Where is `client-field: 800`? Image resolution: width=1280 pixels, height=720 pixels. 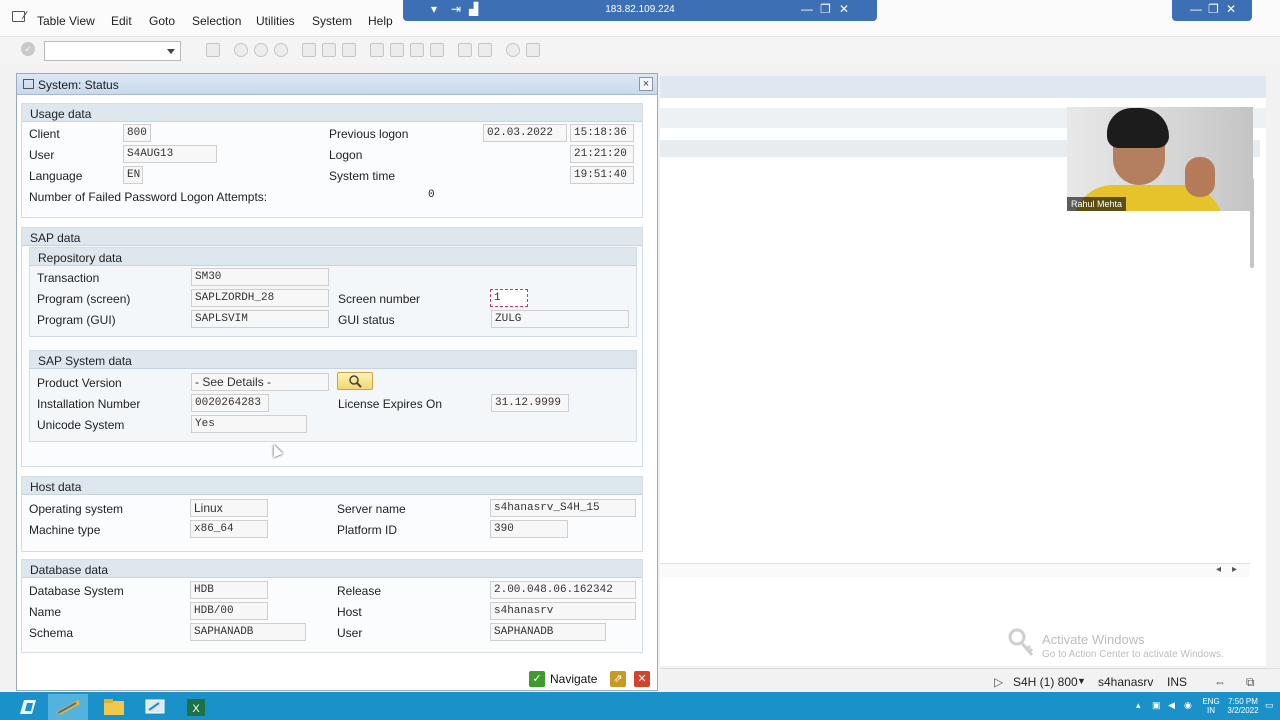
client-field: 800 is located at coordinates (137, 133).